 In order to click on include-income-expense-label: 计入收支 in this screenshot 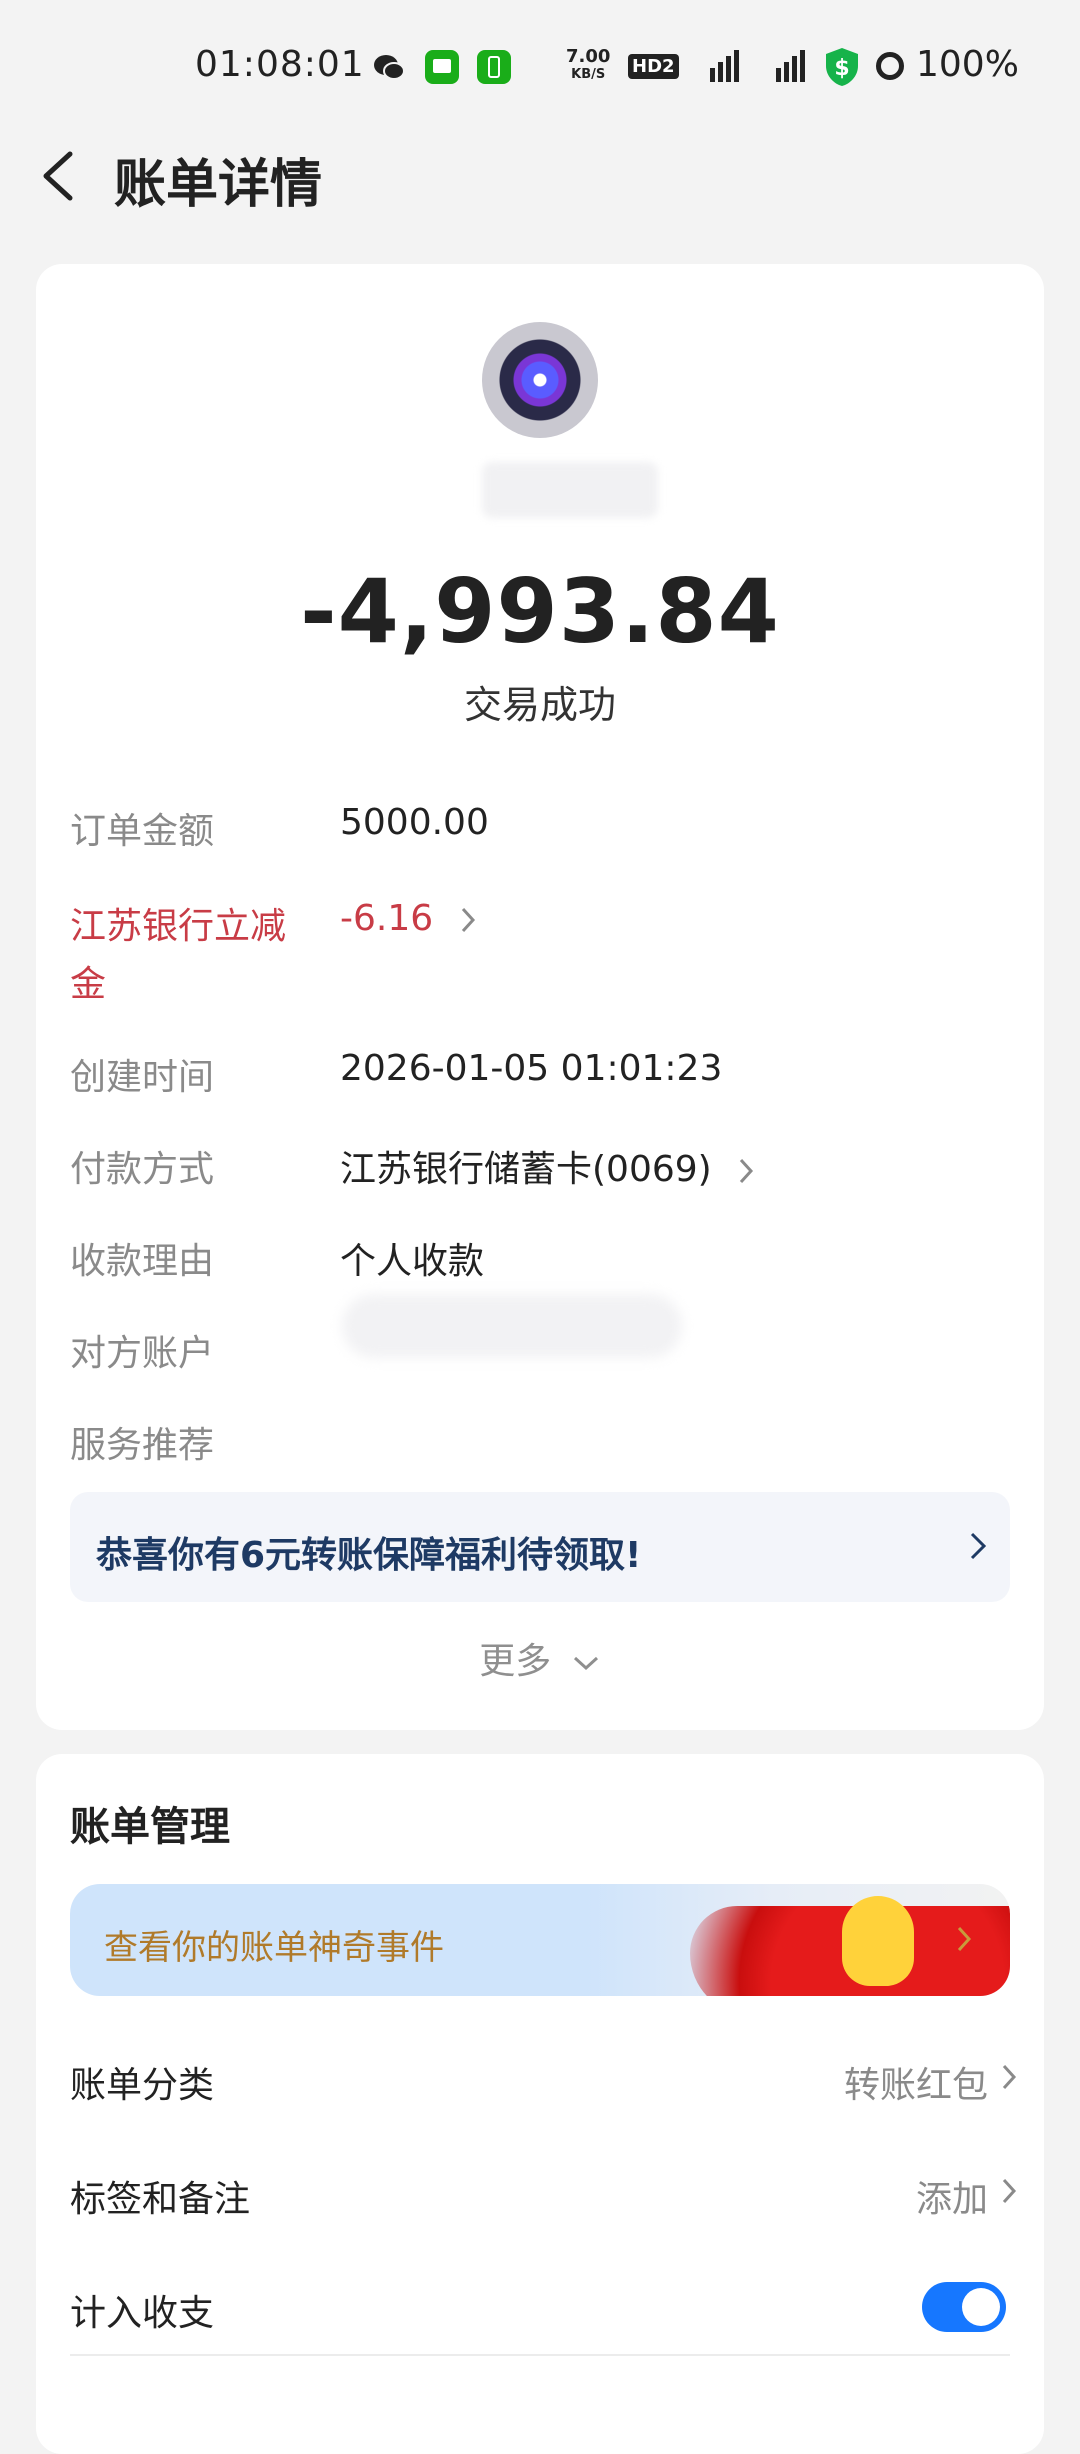, I will do `click(142, 2313)`.